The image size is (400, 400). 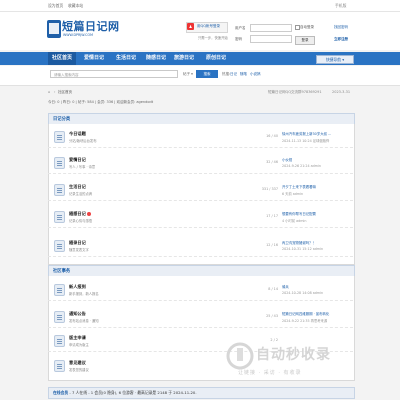 What do you see at coordinates (79, 370) in the screenshot?
I see `forum-desc: 发表您的建议` at bounding box center [79, 370].